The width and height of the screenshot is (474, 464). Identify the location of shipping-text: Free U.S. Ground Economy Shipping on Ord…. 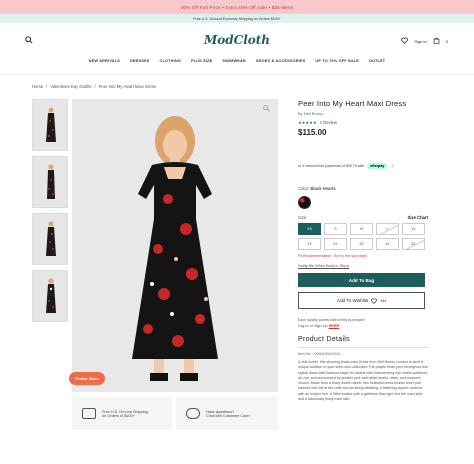
(237, 18).